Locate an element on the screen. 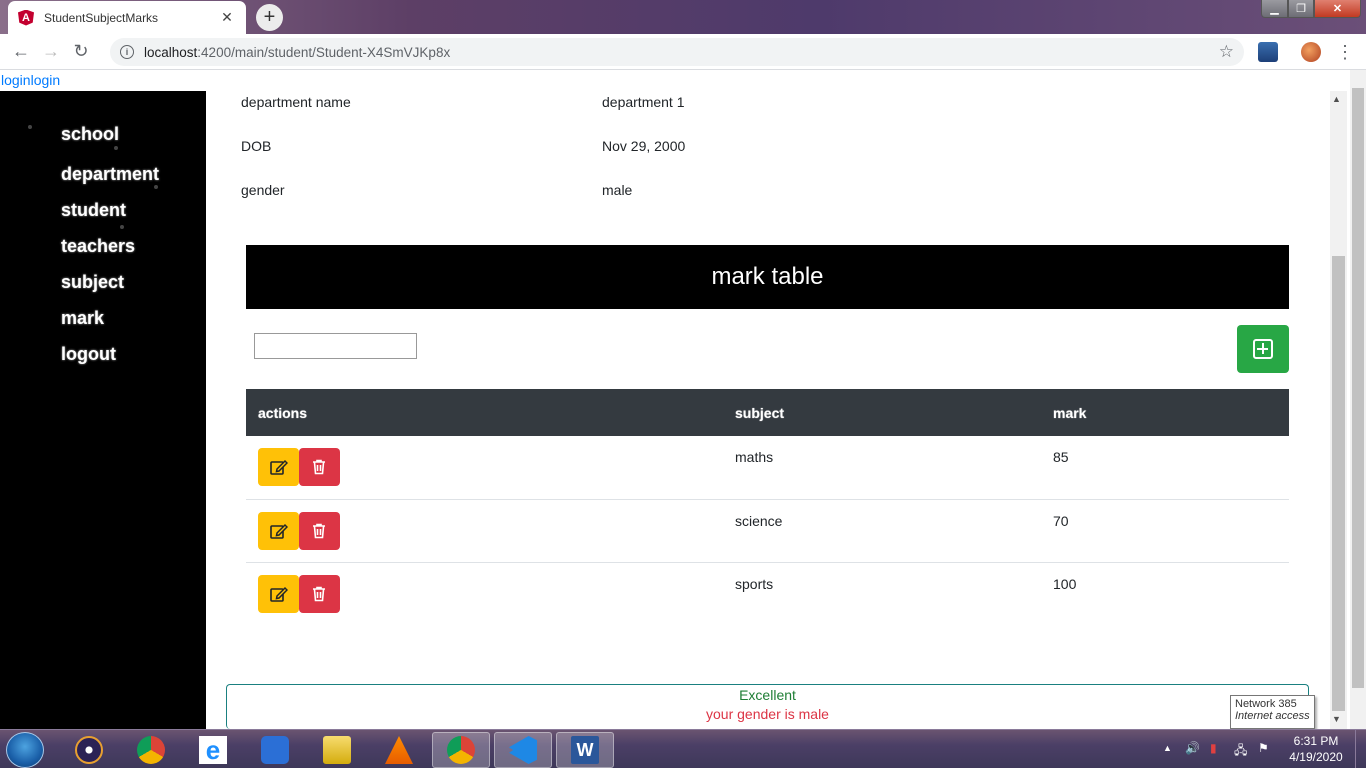  sidebar-item-mark: mark is located at coordinates (110, 324).